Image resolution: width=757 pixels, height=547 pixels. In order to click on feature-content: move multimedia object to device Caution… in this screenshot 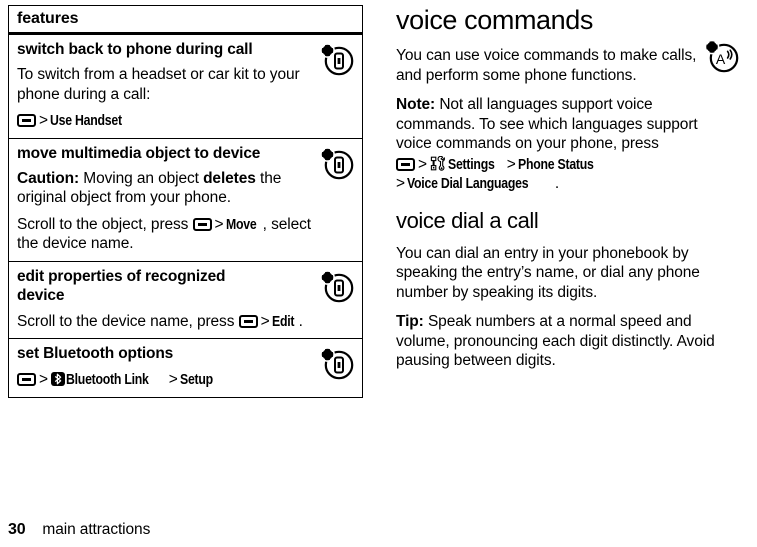, I will do `click(167, 199)`.